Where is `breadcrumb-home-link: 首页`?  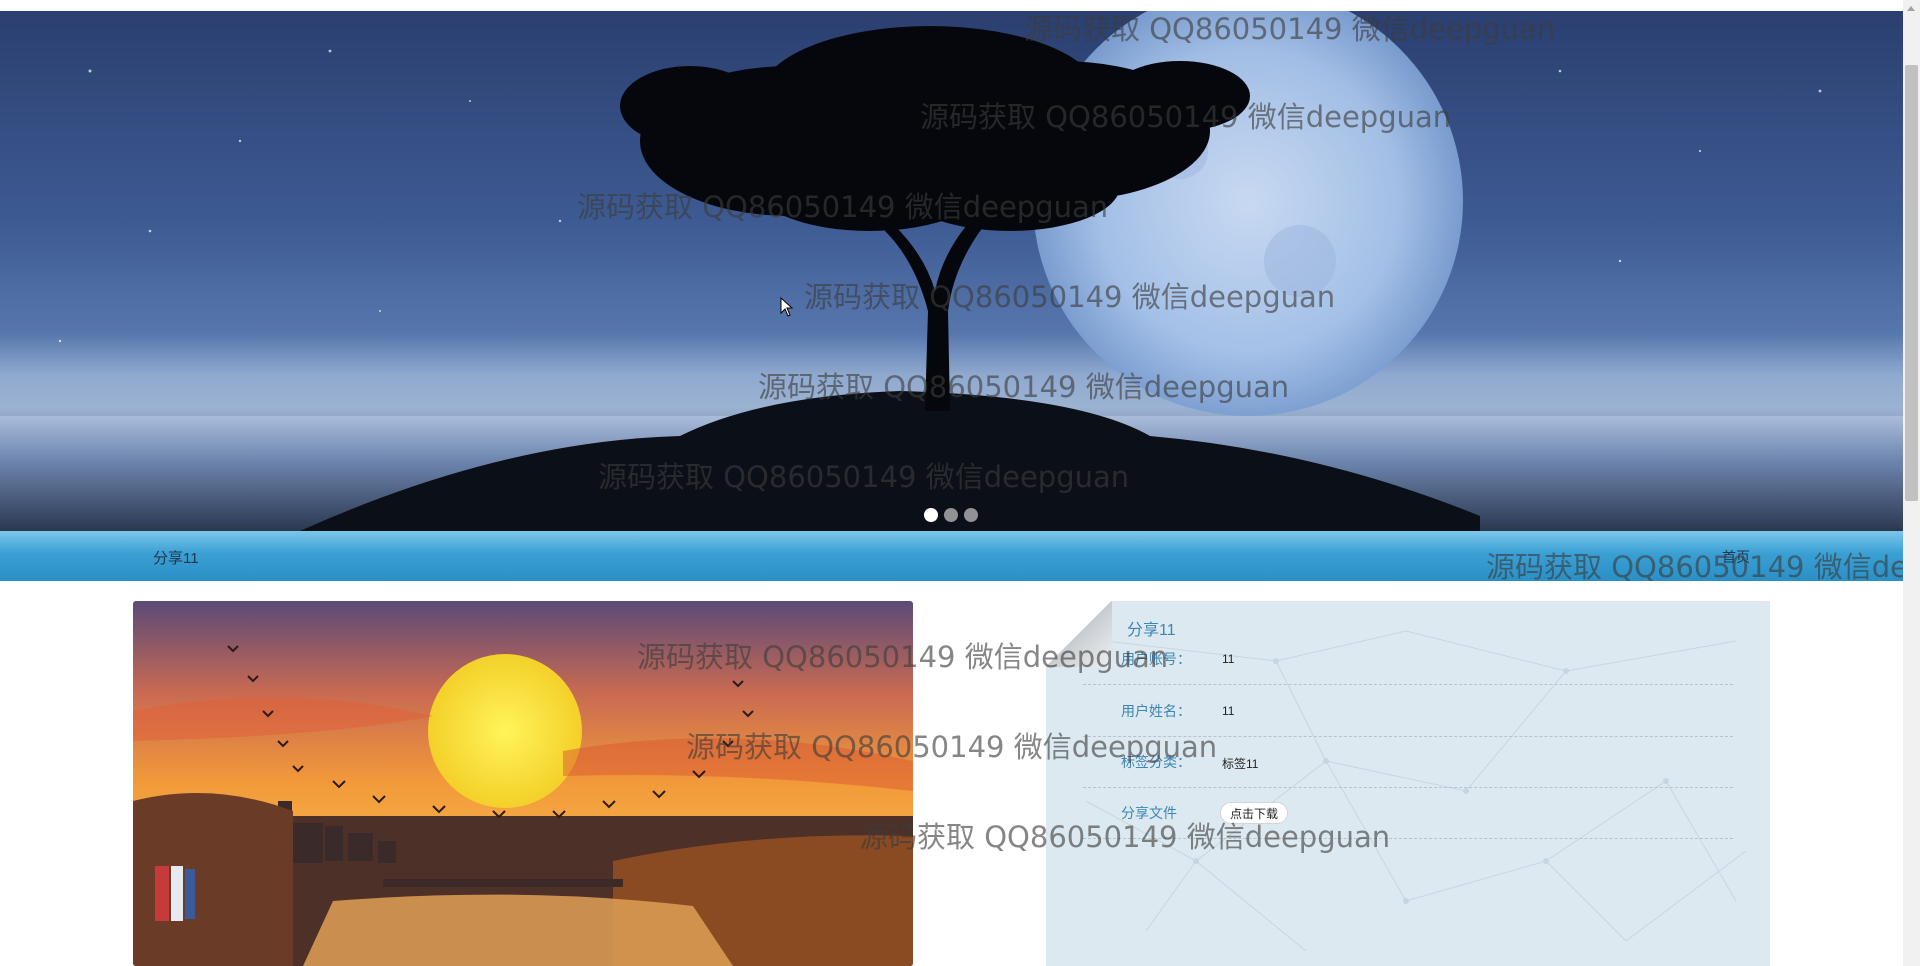 breadcrumb-home-link: 首页 is located at coordinates (1736, 557).